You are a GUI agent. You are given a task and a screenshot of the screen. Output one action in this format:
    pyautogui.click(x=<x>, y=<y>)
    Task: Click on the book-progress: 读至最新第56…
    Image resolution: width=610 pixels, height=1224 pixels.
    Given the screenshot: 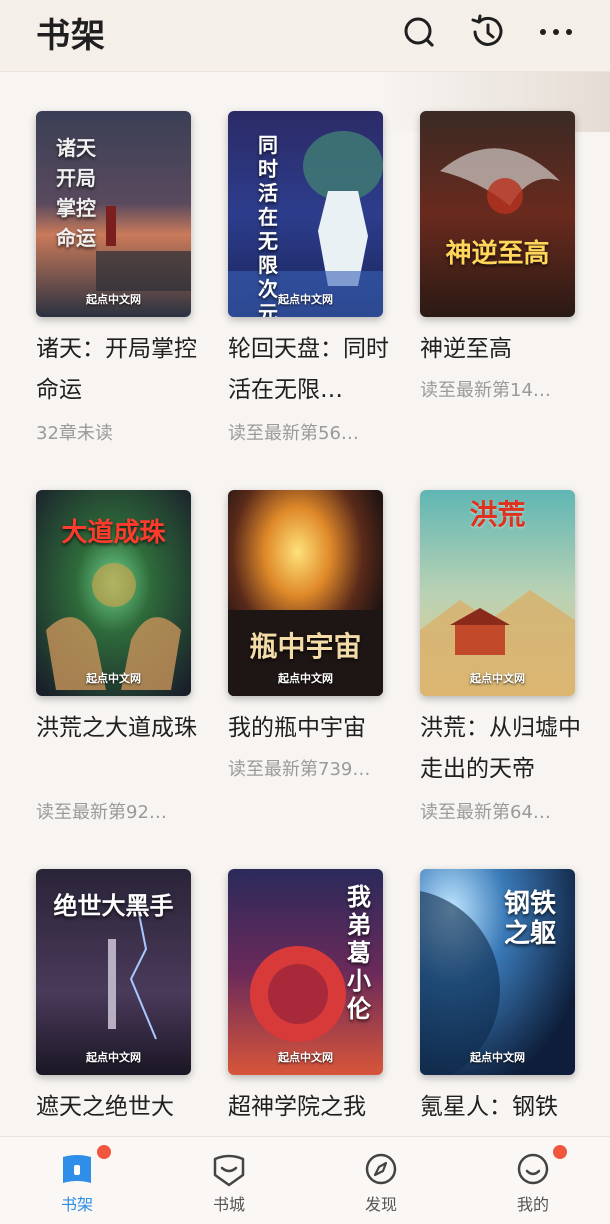 What is the action you would take?
    pyautogui.click(x=293, y=433)
    